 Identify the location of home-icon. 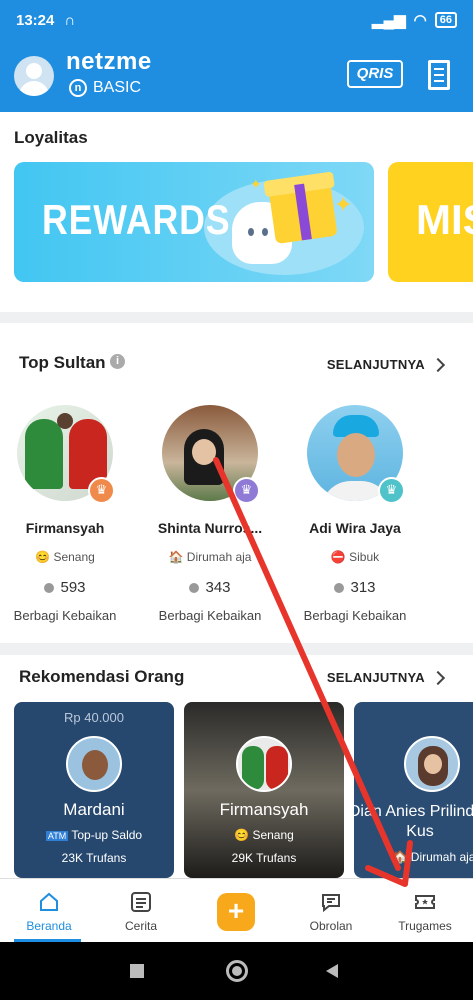
(49, 901).